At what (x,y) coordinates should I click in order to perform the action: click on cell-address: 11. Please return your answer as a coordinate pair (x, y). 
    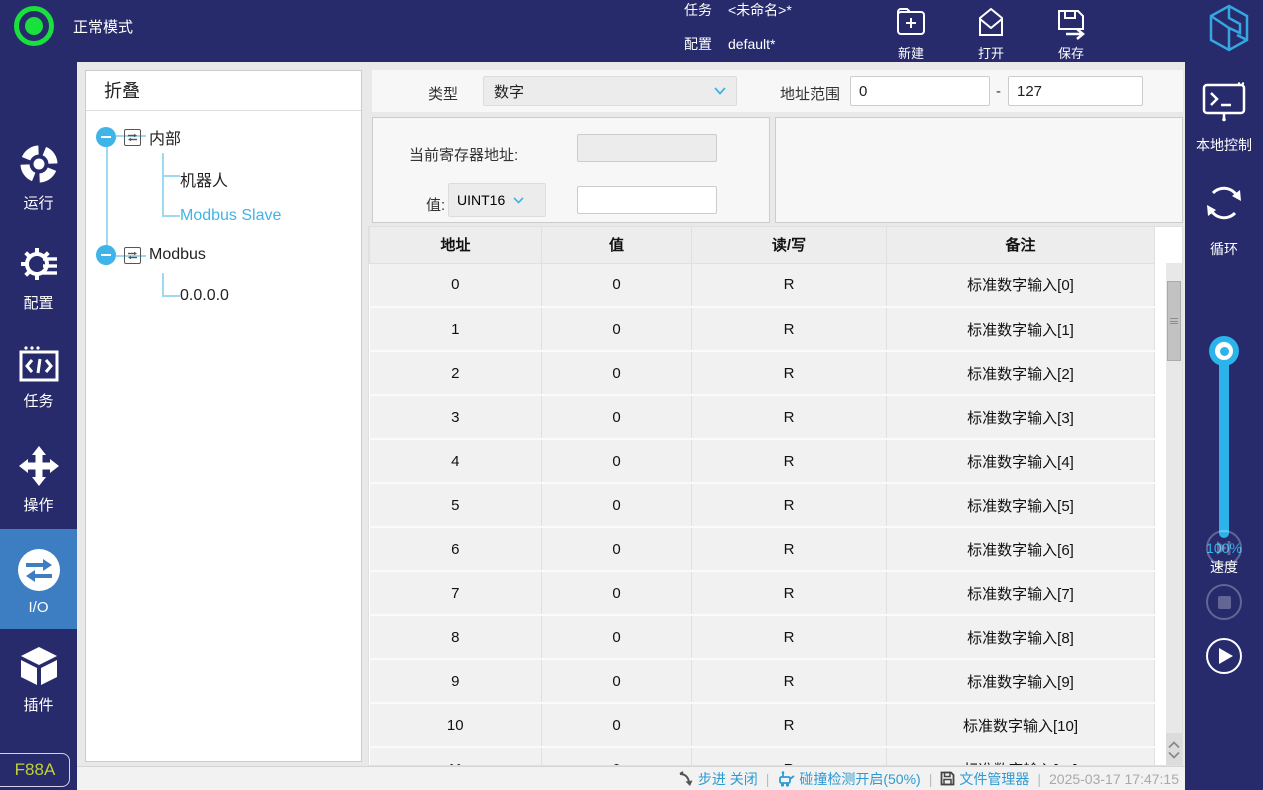
    Looking at the image, I should click on (455, 756).